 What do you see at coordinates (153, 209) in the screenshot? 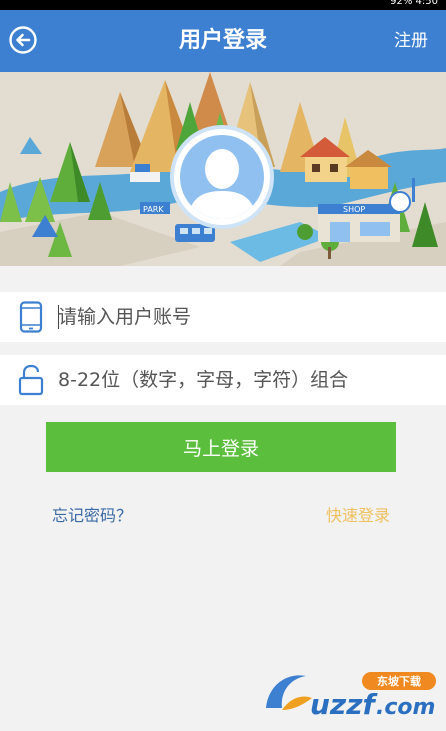
I see `park-sign: PARK` at bounding box center [153, 209].